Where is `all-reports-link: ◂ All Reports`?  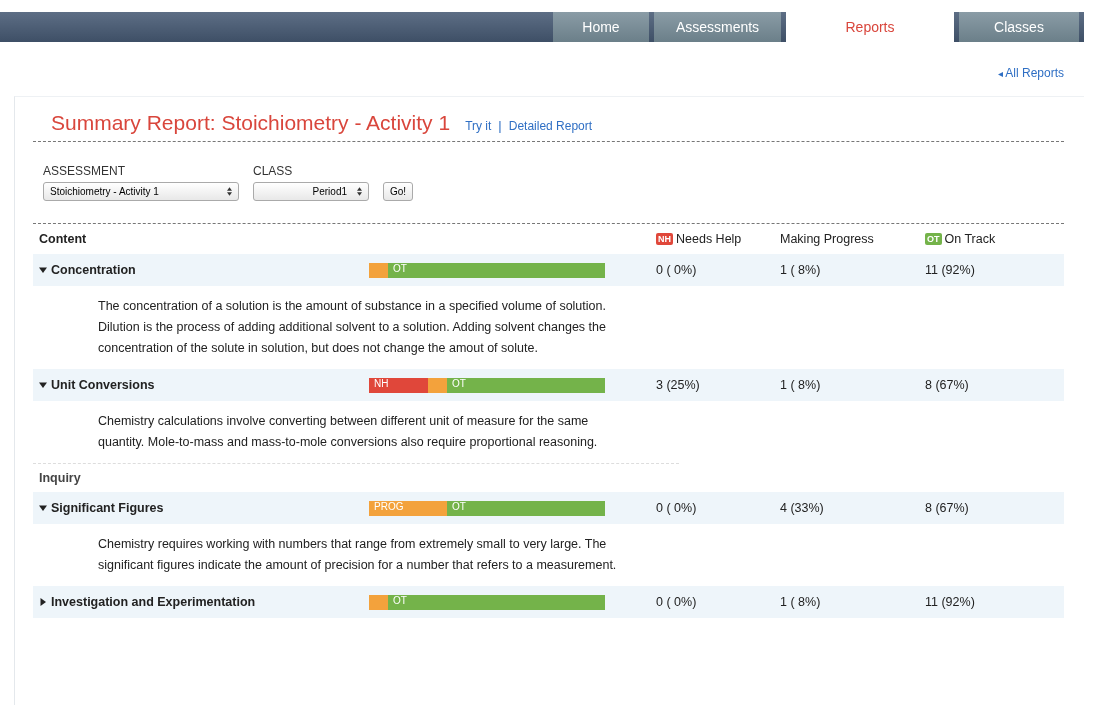
all-reports-link: ◂ All Reports is located at coordinates (1030, 77).